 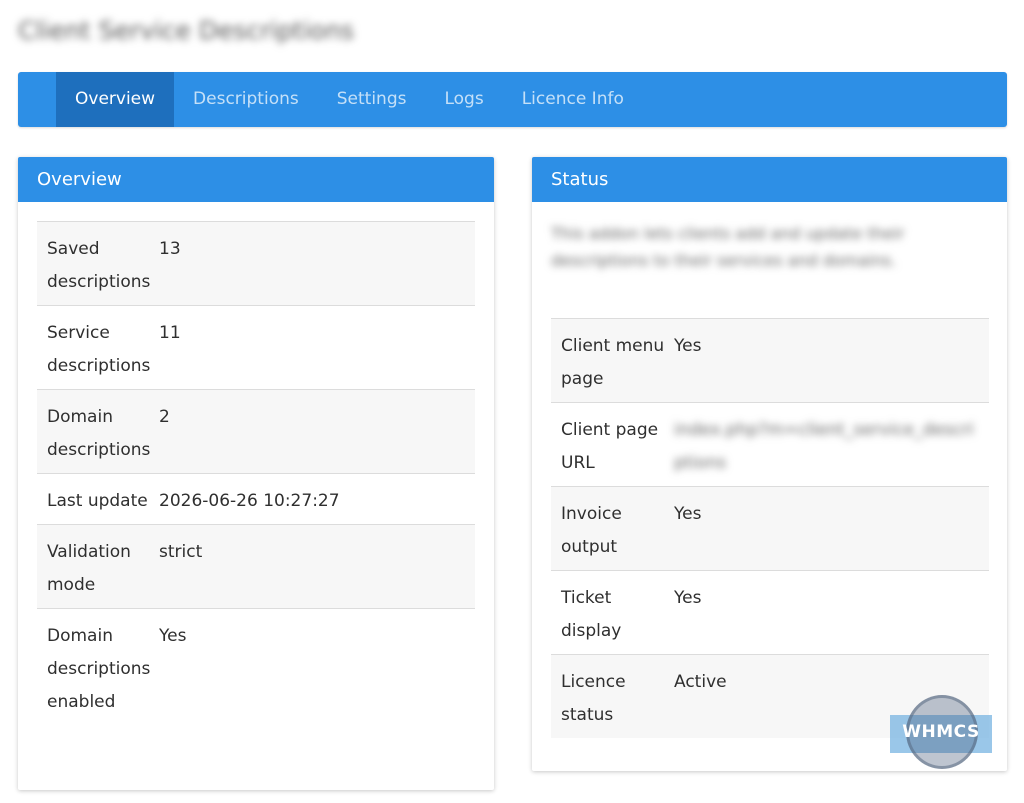 I want to click on row-label: Licence status, so click(x=612, y=696).